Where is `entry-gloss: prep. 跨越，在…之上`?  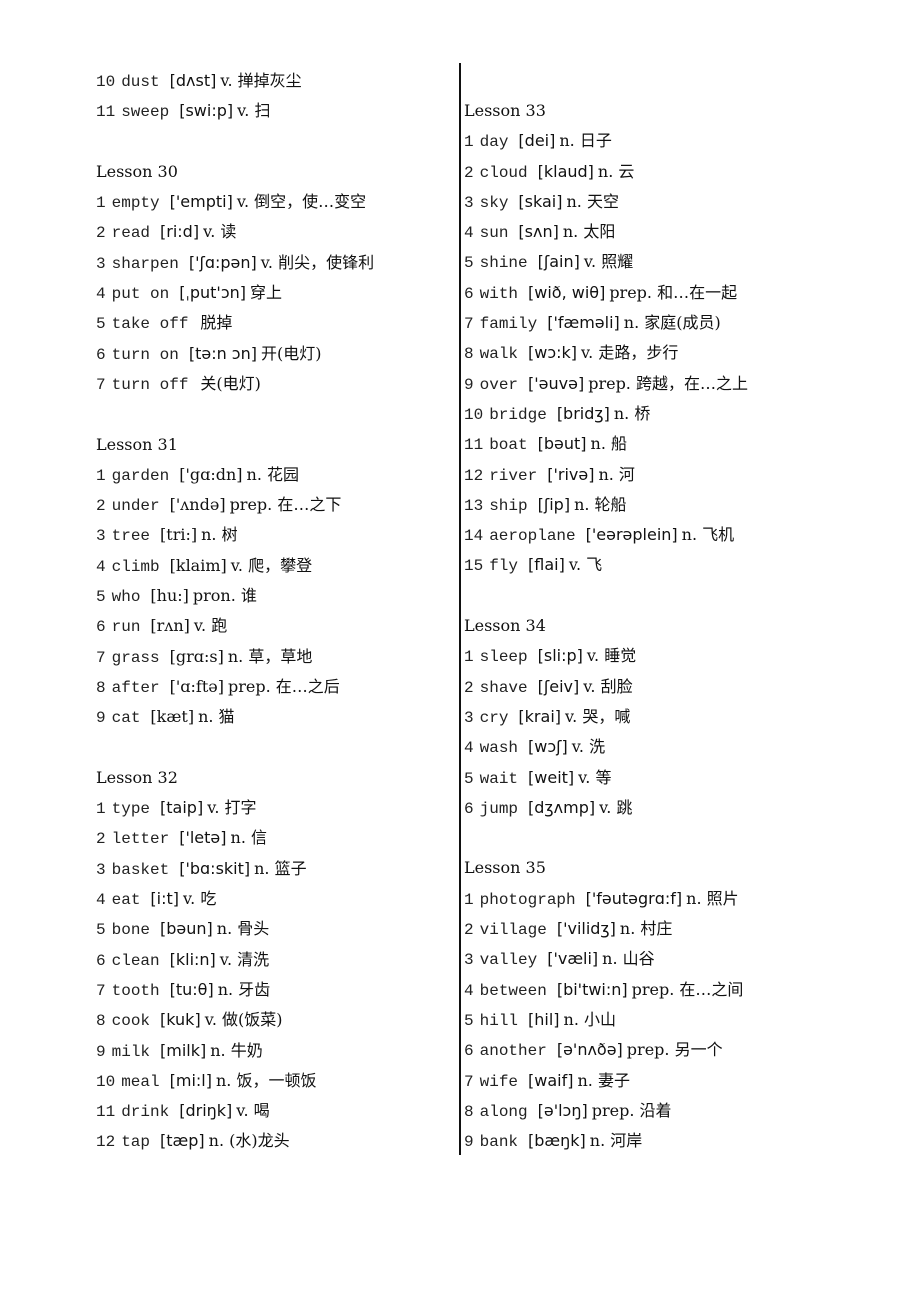 entry-gloss: prep. 跨越，在…之上 is located at coordinates (668, 383).